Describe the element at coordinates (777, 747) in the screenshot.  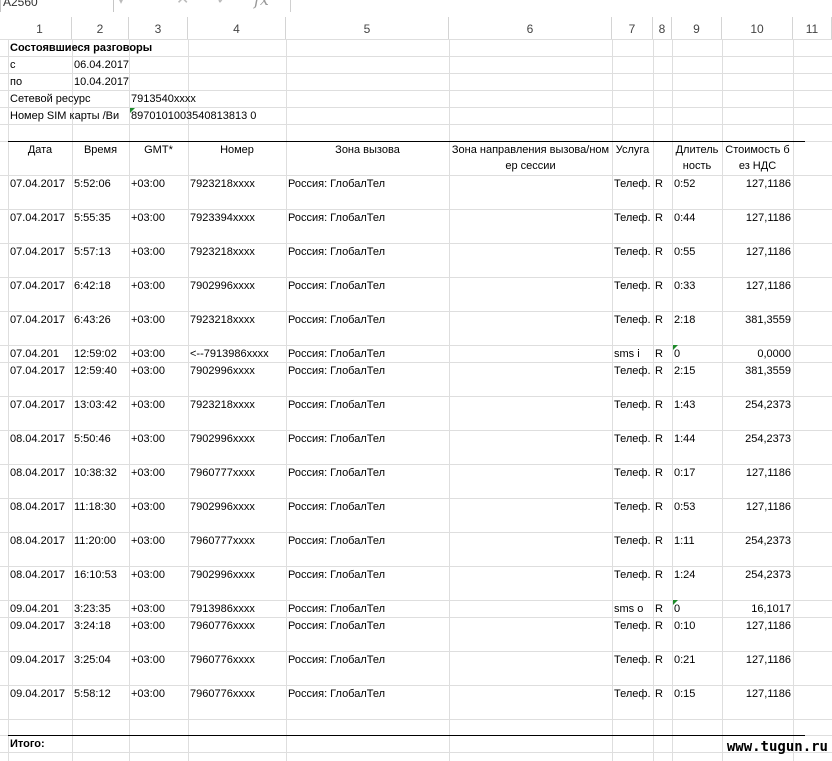
I see `watermark: www.tugun.ru` at that location.